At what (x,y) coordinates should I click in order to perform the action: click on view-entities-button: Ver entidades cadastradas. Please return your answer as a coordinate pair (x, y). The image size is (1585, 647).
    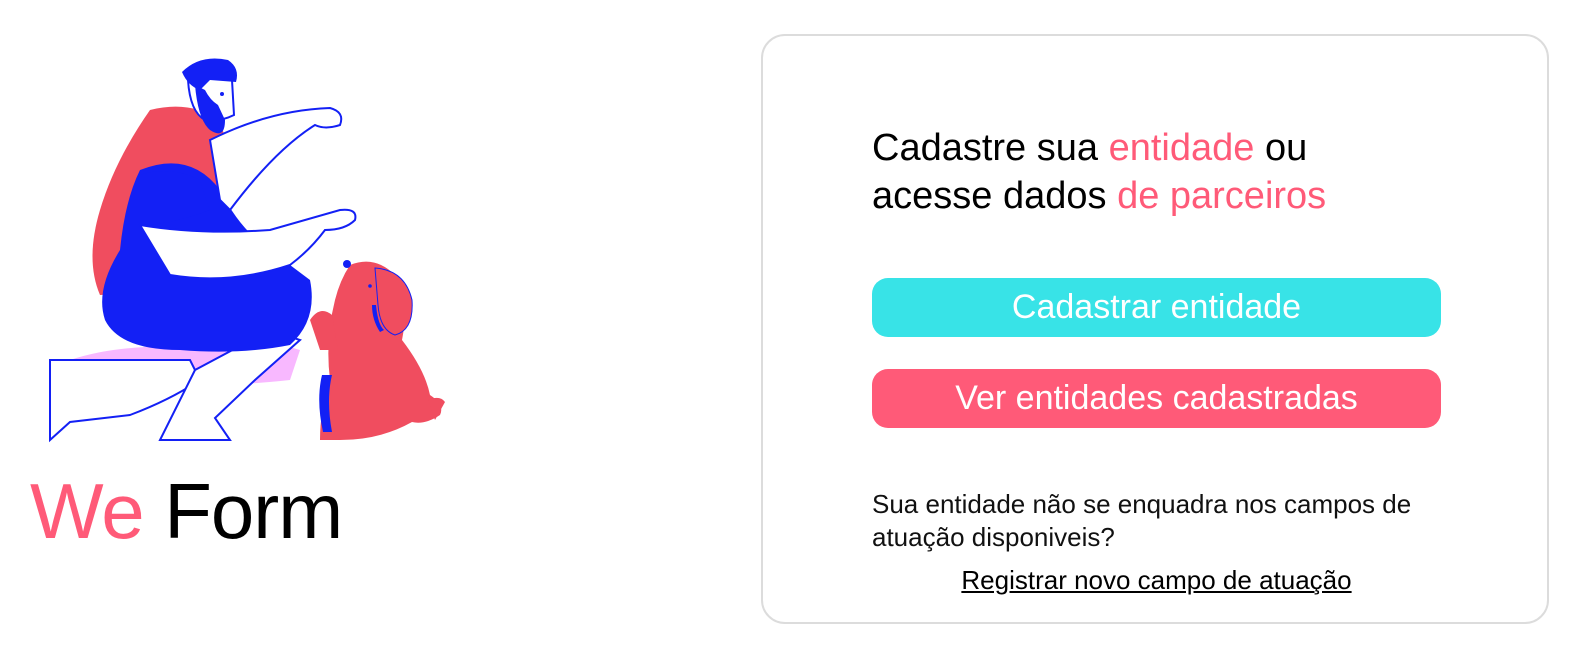
    Looking at the image, I should click on (1156, 398).